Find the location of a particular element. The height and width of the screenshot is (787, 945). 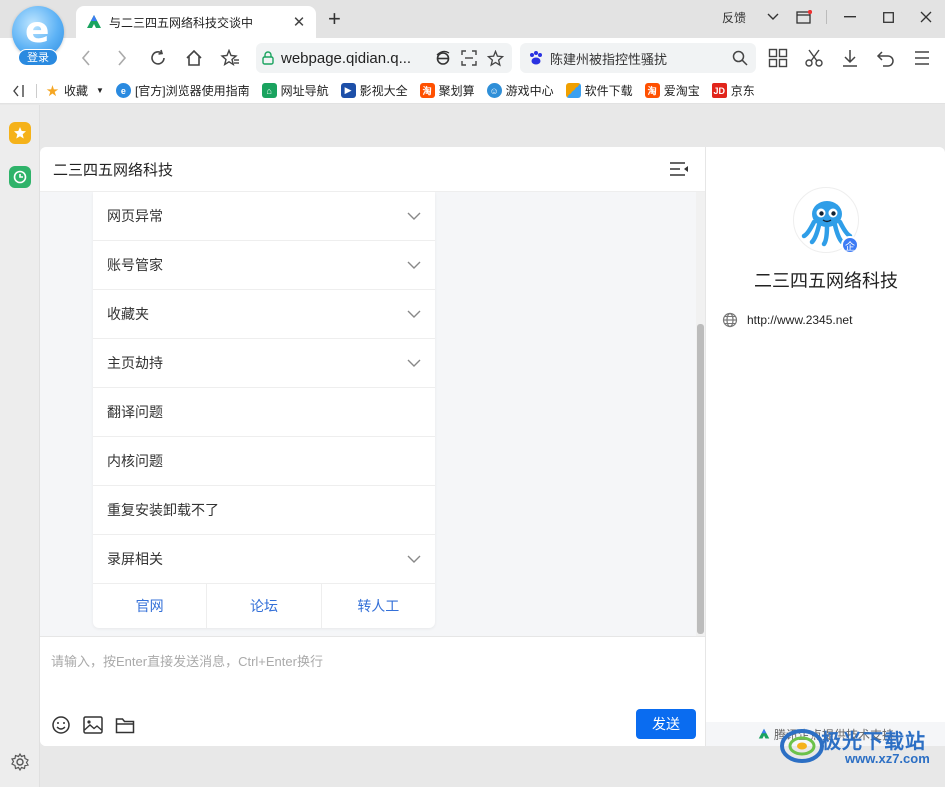

bookmark-item: 淘 爱淘宝 is located at coordinates (672, 90).